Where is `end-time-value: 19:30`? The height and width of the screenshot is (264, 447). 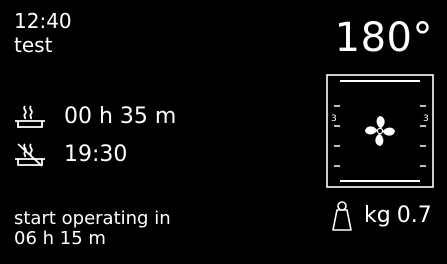
end-time-value: 19:30 is located at coordinates (96, 154).